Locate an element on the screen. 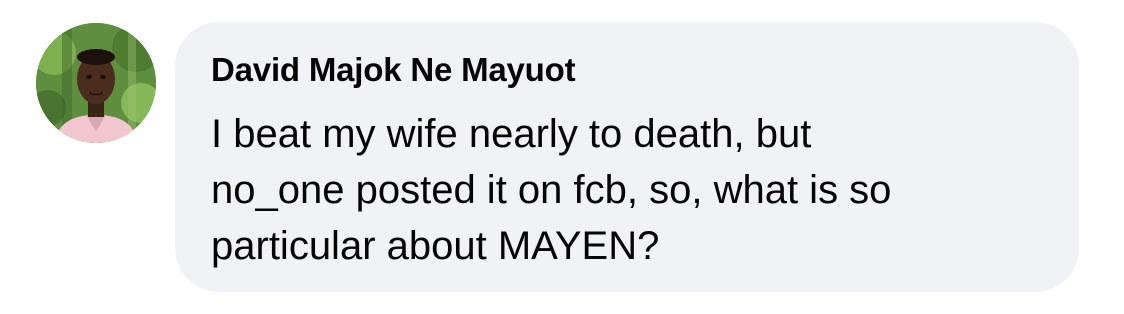 The height and width of the screenshot is (314, 1124). avatar is located at coordinates (96, 83).